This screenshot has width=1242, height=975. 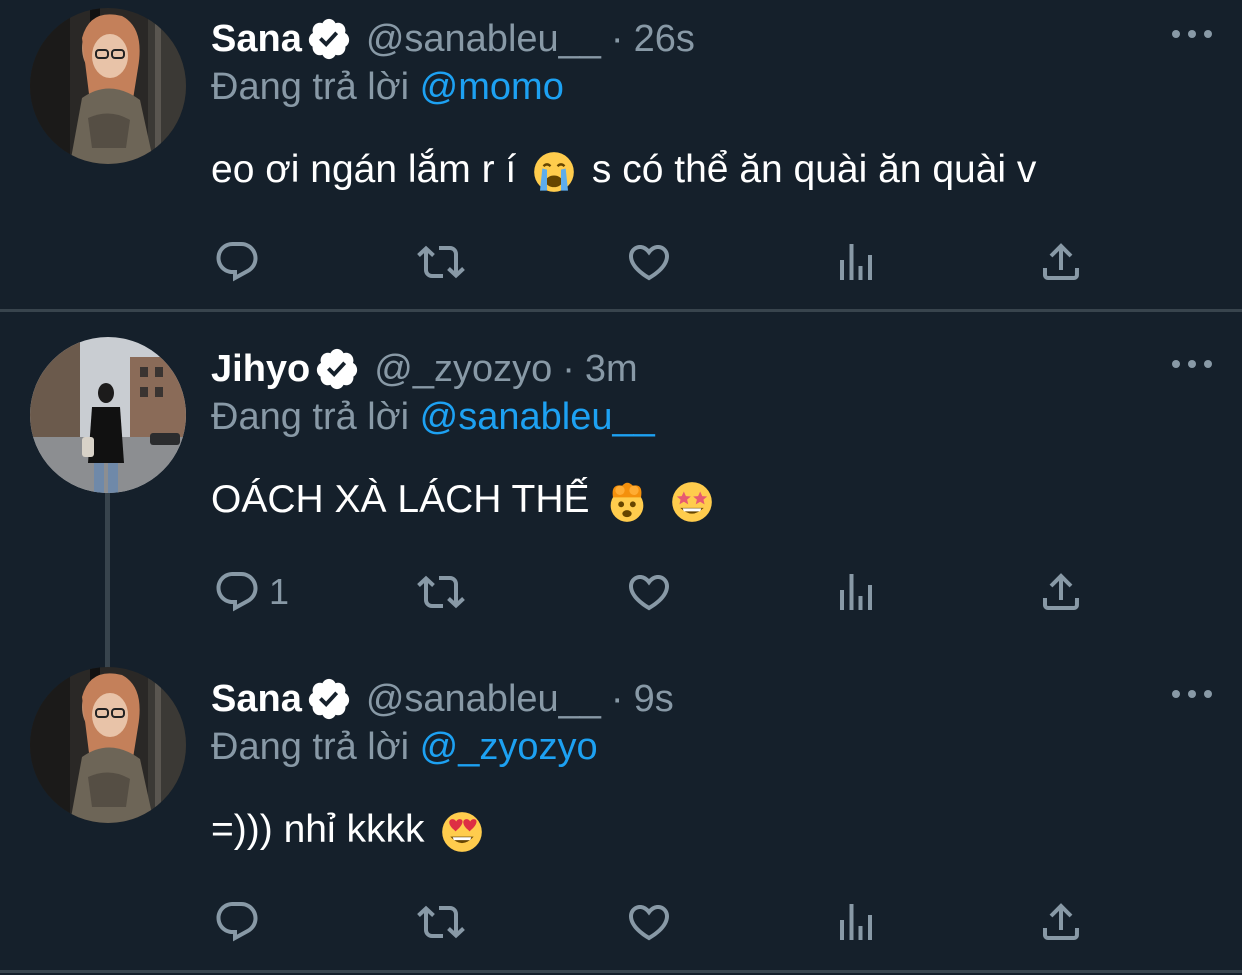 I want to click on mention-link: @momo, so click(x=492, y=87).